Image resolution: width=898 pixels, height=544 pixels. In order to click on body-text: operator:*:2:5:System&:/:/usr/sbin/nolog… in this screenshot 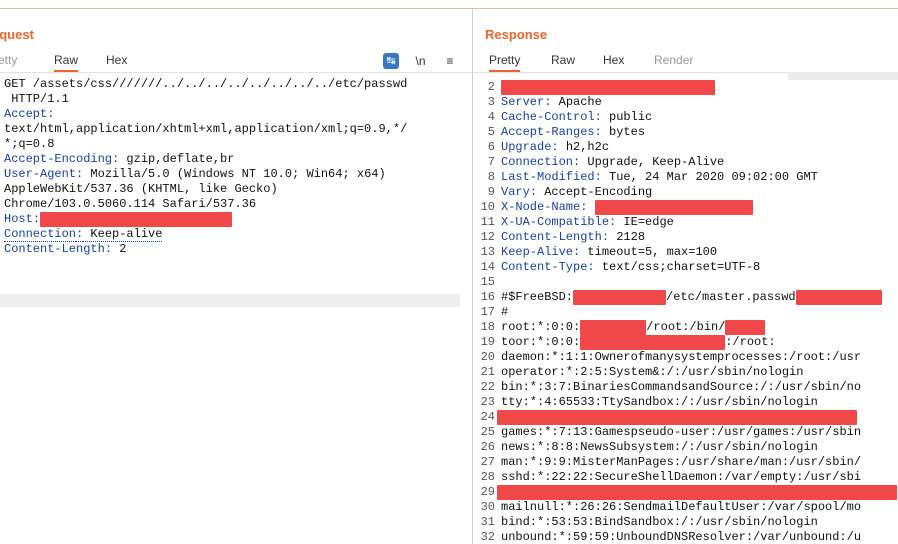, I will do `click(652, 372)`.